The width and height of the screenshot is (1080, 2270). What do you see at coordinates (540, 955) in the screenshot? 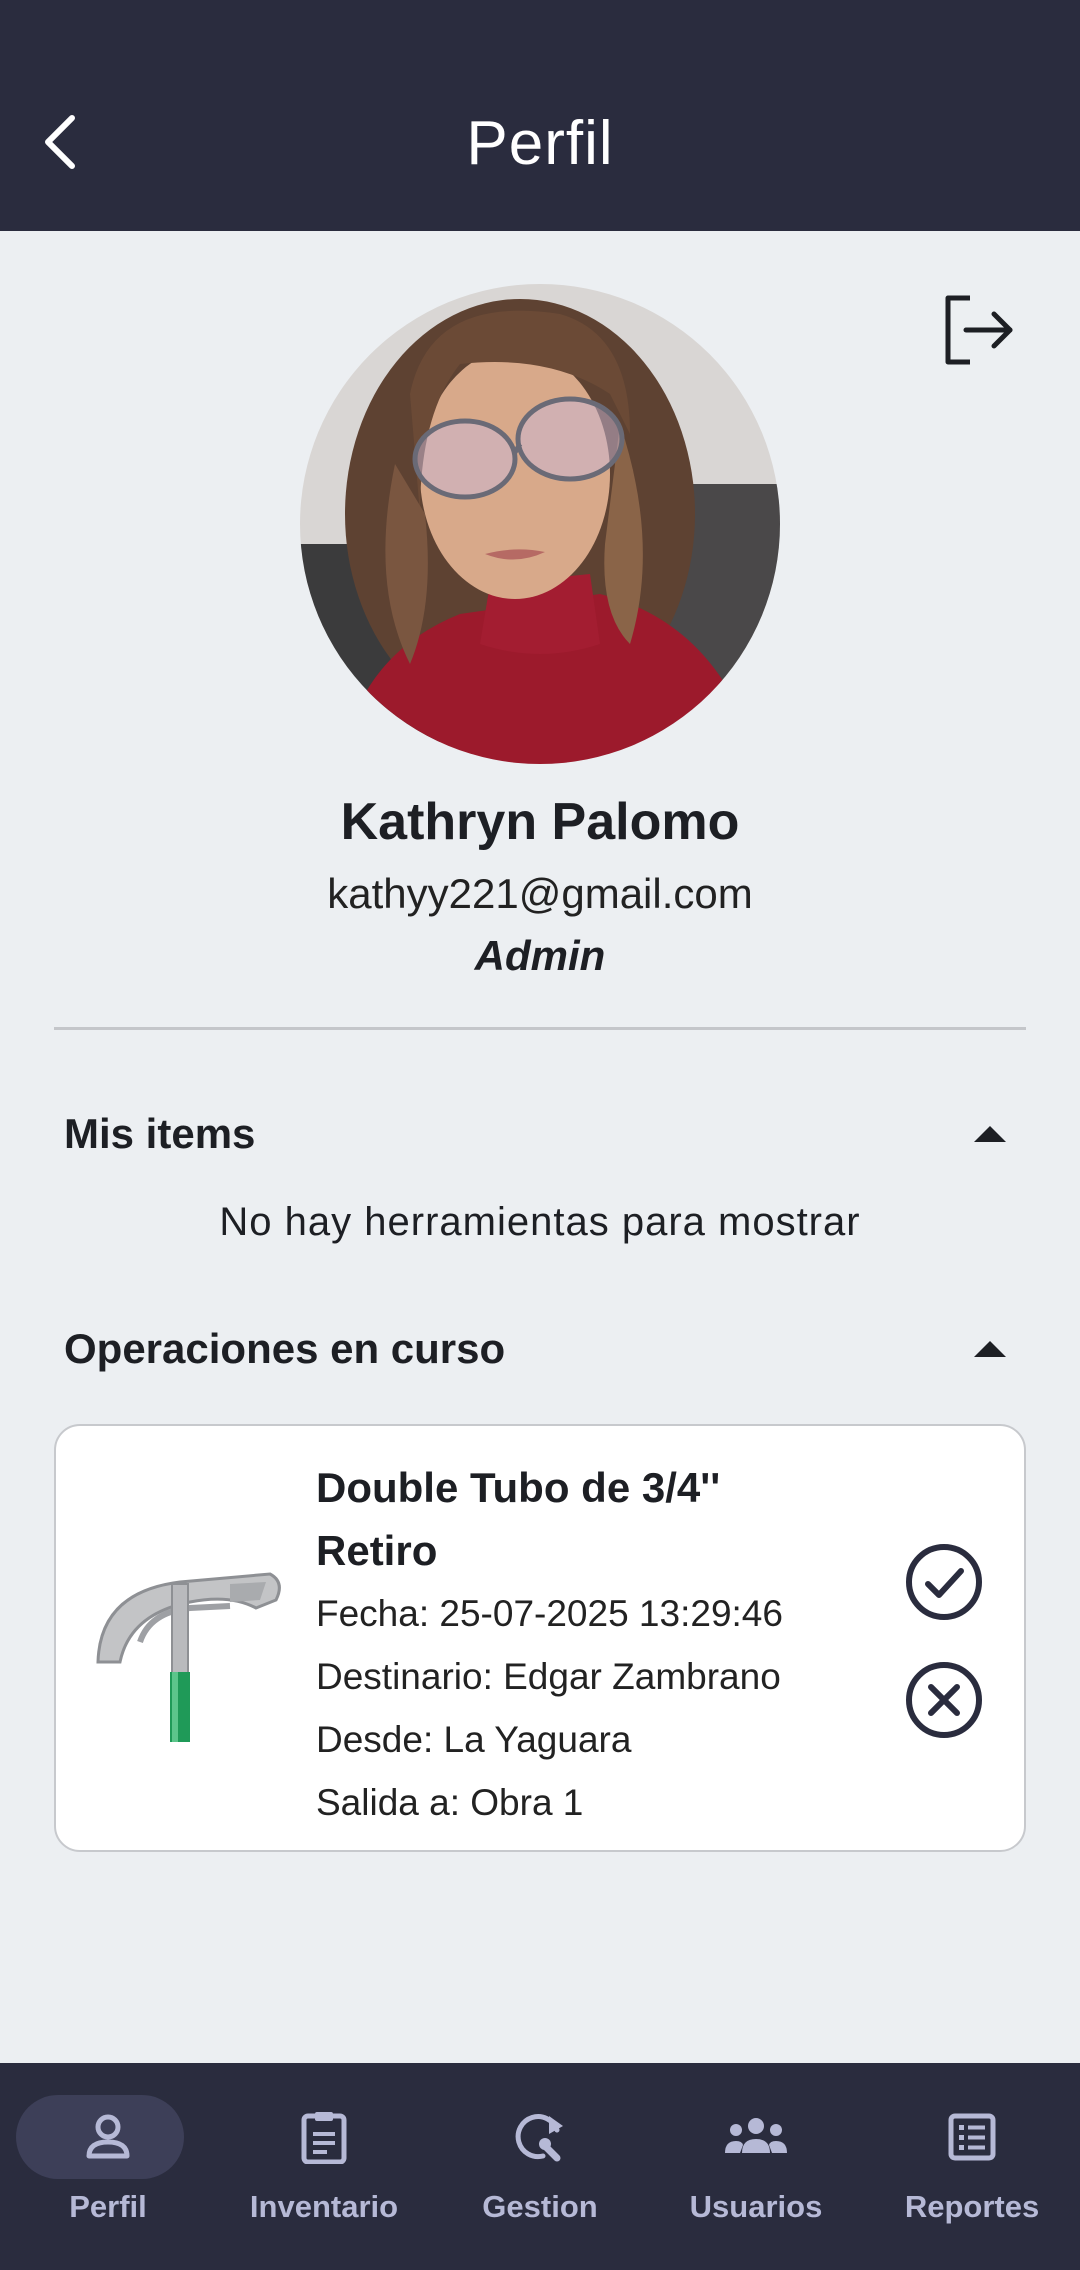
I see `profile-role: Admin` at bounding box center [540, 955].